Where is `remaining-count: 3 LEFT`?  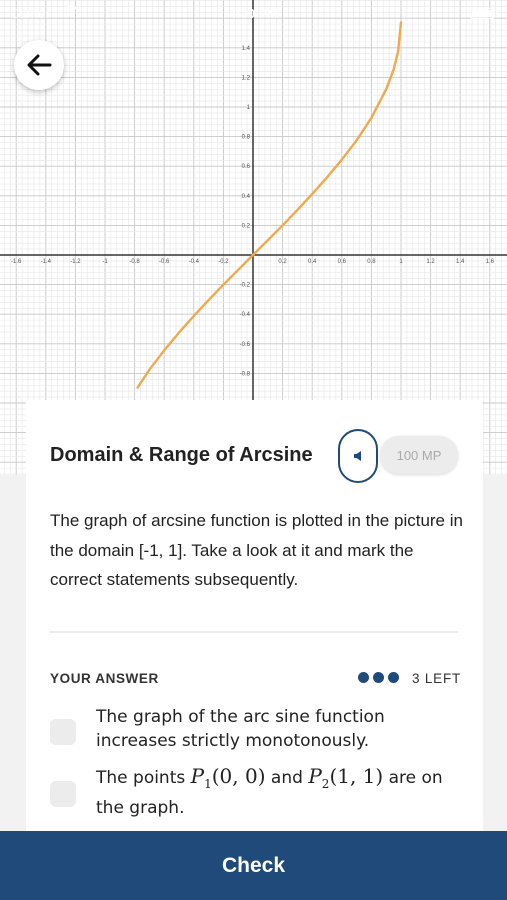
remaining-count: 3 LEFT is located at coordinates (437, 678).